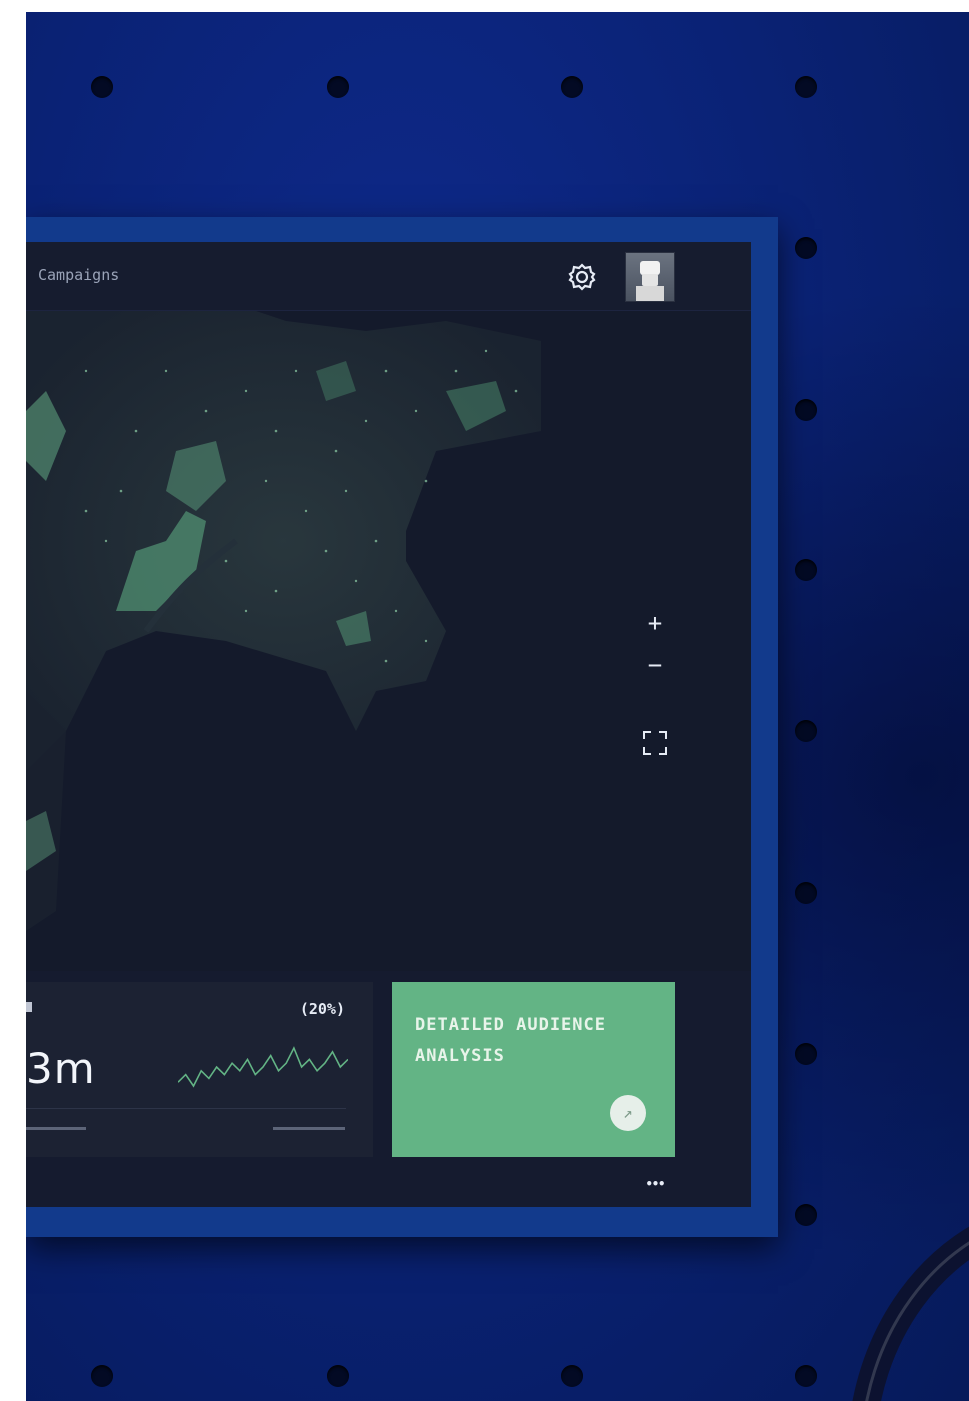  What do you see at coordinates (186, 1108) in the screenshot?
I see `divider` at bounding box center [186, 1108].